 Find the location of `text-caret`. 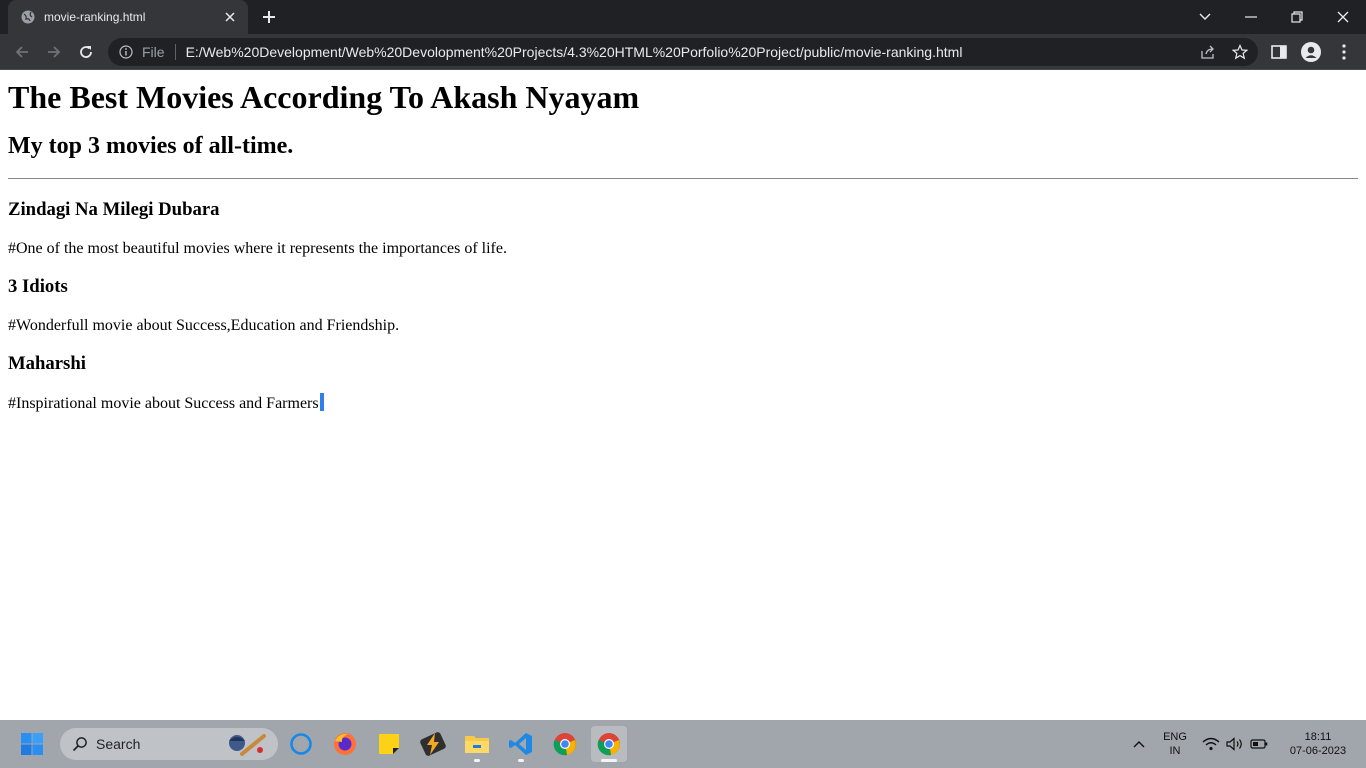

text-caret is located at coordinates (321, 402).